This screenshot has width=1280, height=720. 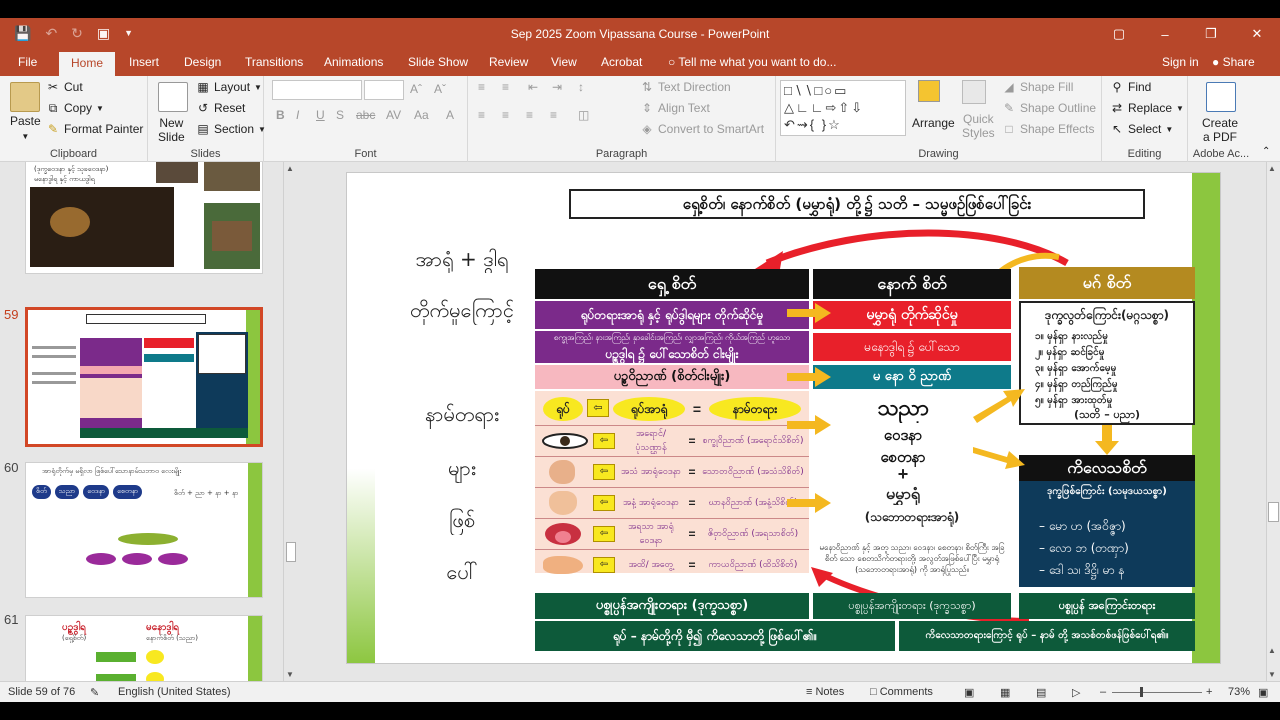 I want to click on paste-icon, so click(x=25, y=97).